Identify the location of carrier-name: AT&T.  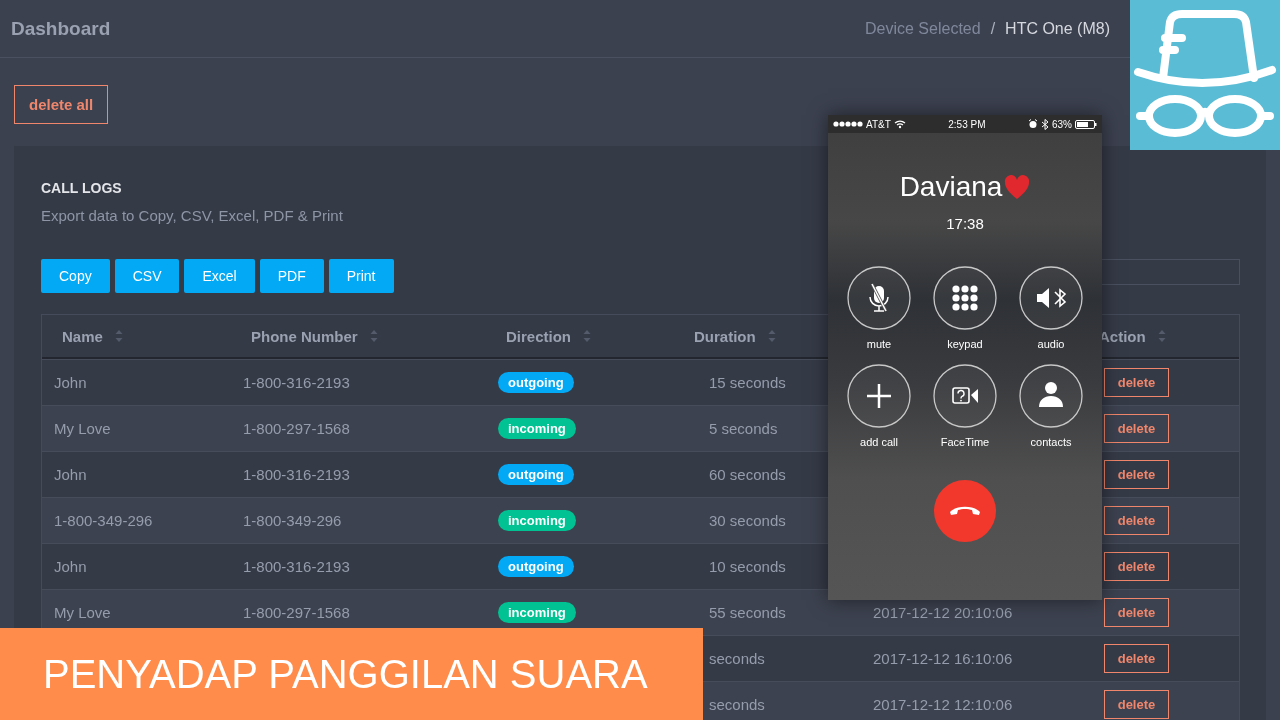
(878, 124).